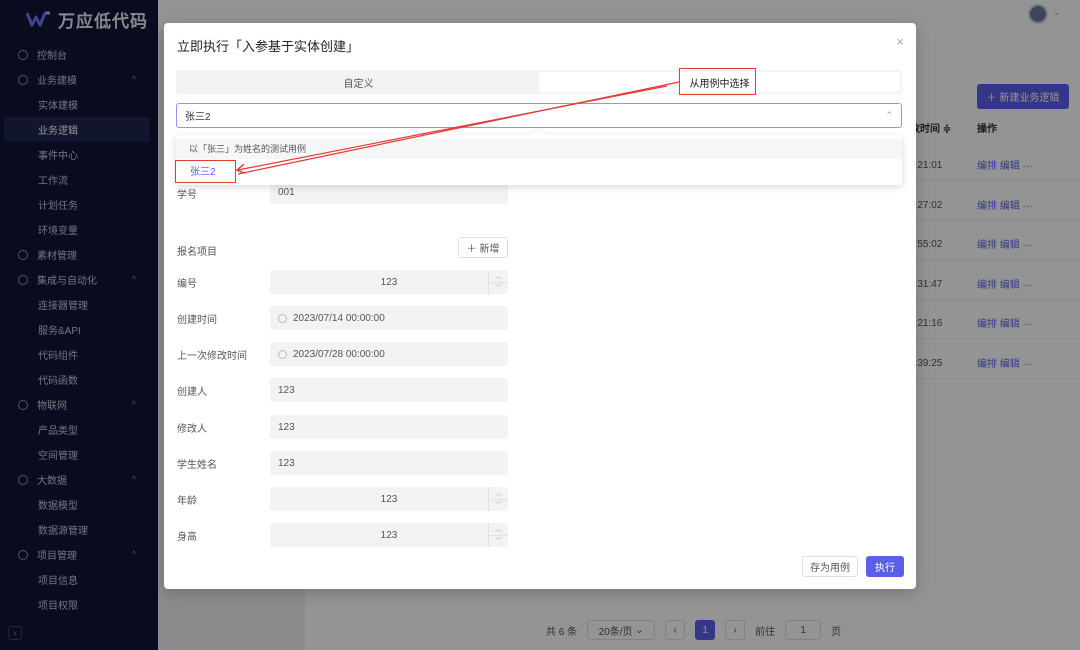  I want to click on chevron-up-icon: ⌃, so click(889, 115).